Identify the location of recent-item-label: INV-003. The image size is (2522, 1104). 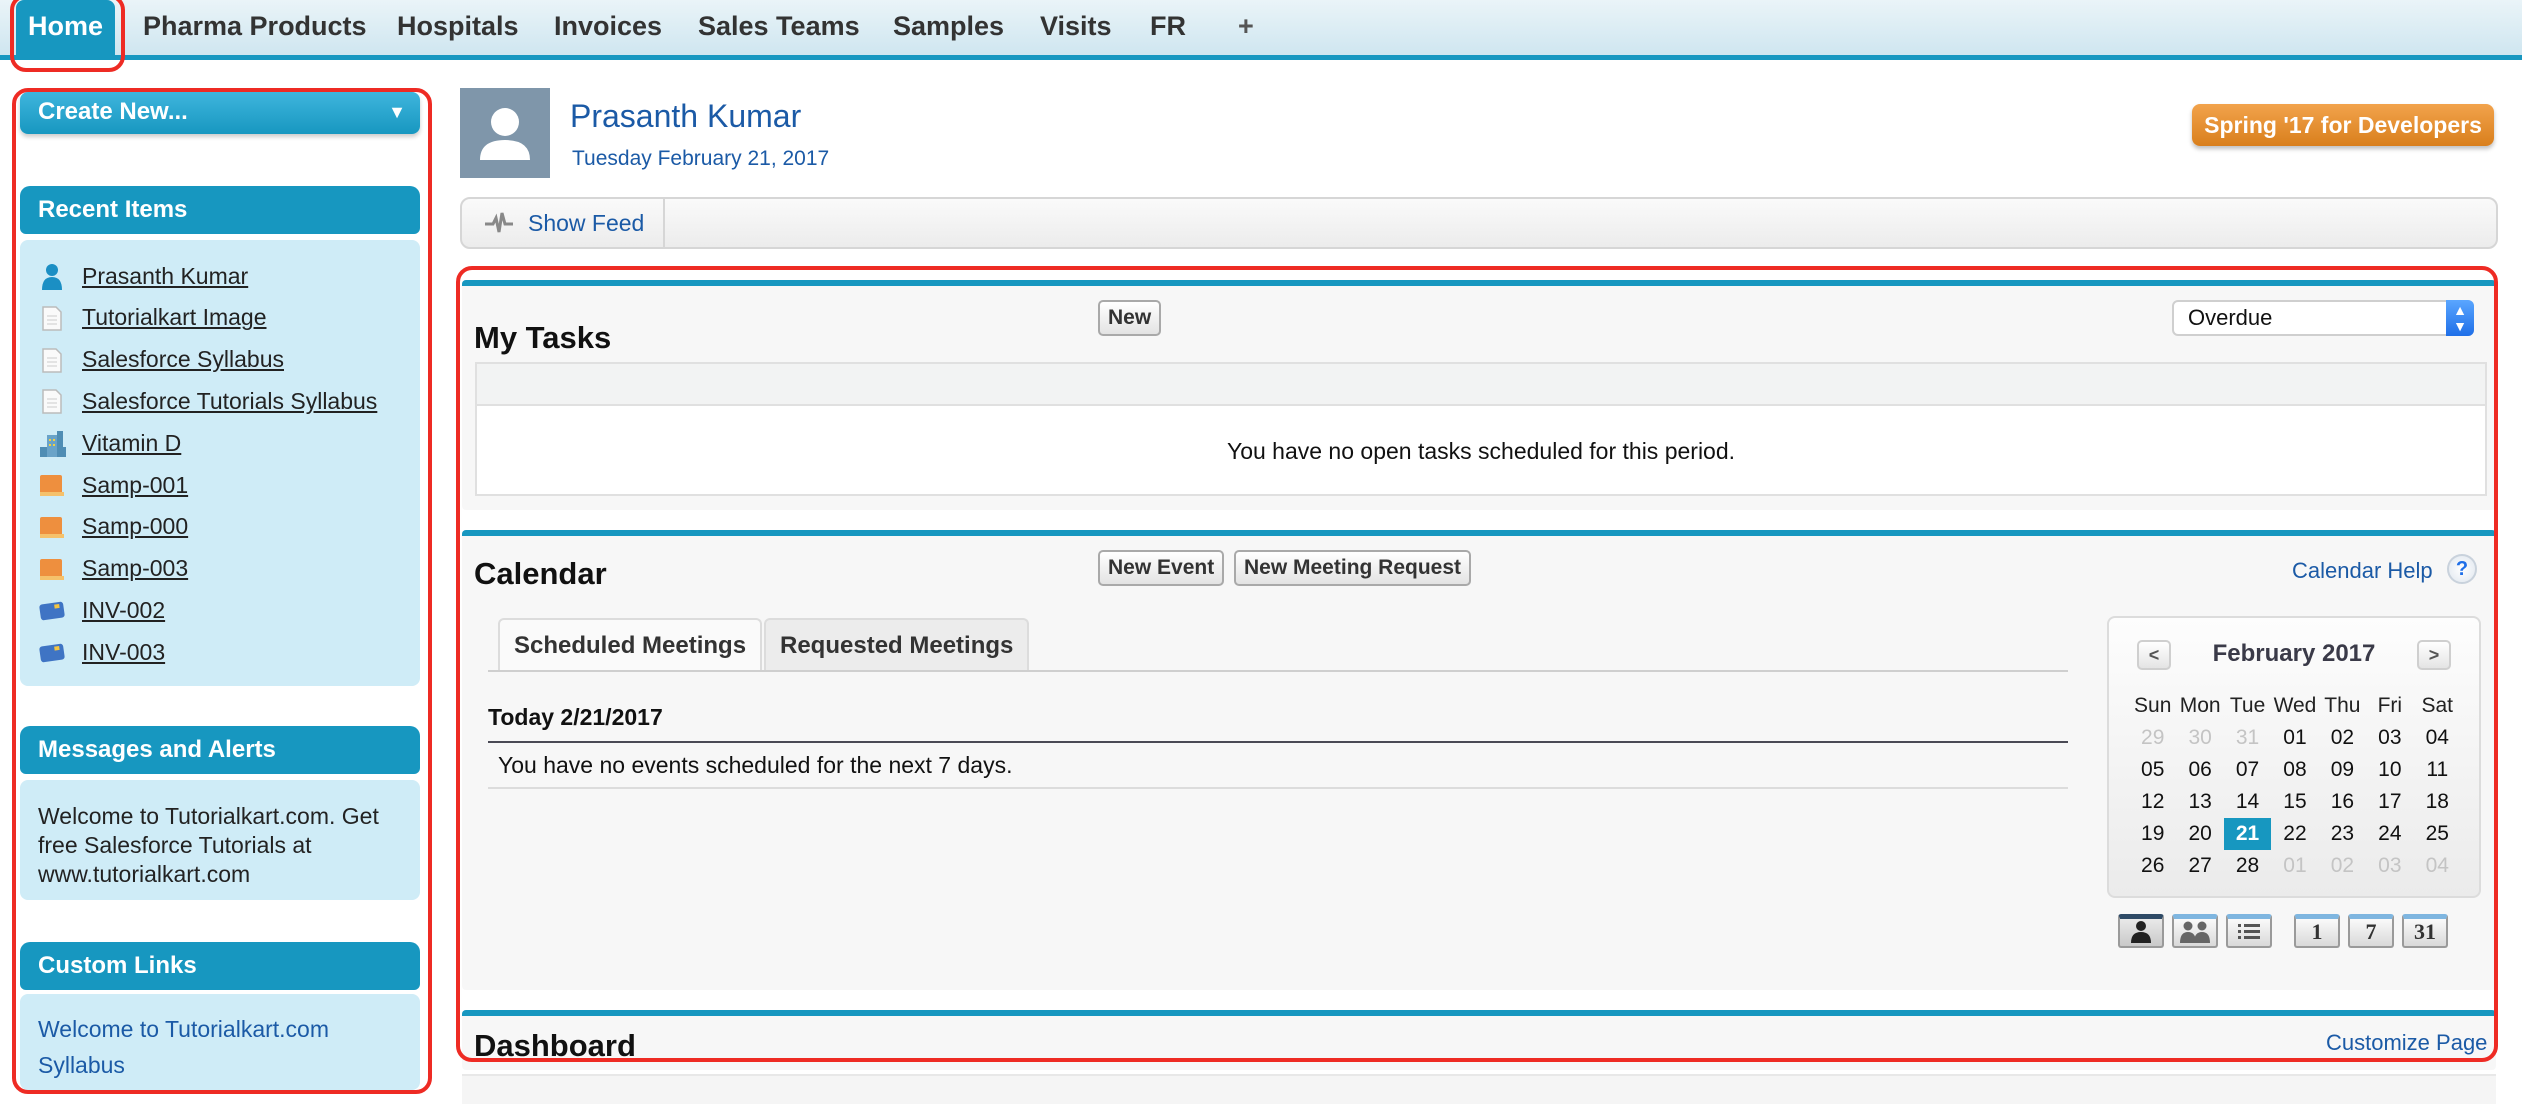
(124, 651).